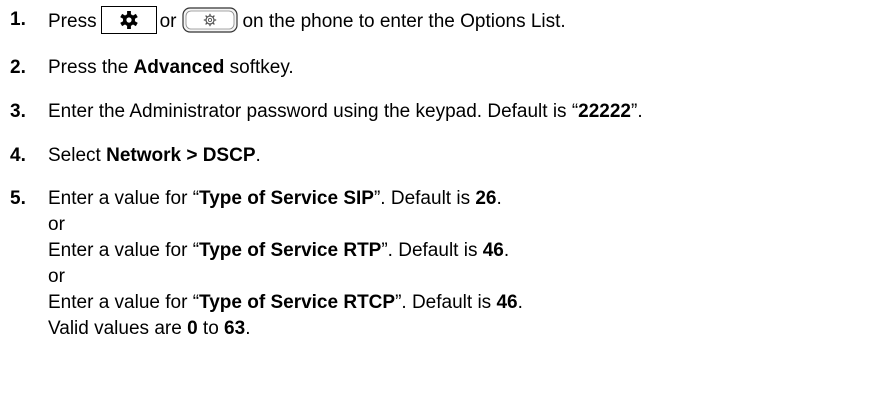 This screenshot has height=410, width=892. What do you see at coordinates (192, 328) in the screenshot?
I see `range-min: 0` at bounding box center [192, 328].